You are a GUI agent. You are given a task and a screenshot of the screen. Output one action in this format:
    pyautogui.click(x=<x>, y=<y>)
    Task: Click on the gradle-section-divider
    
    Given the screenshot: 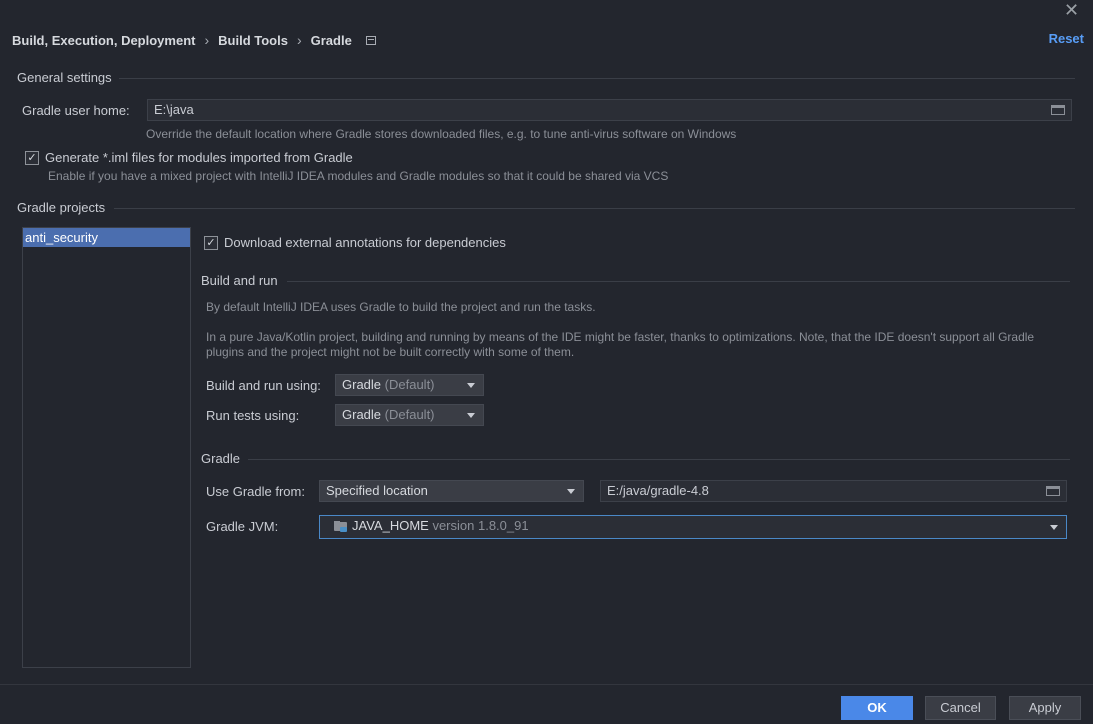 What is the action you would take?
    pyautogui.click(x=659, y=459)
    